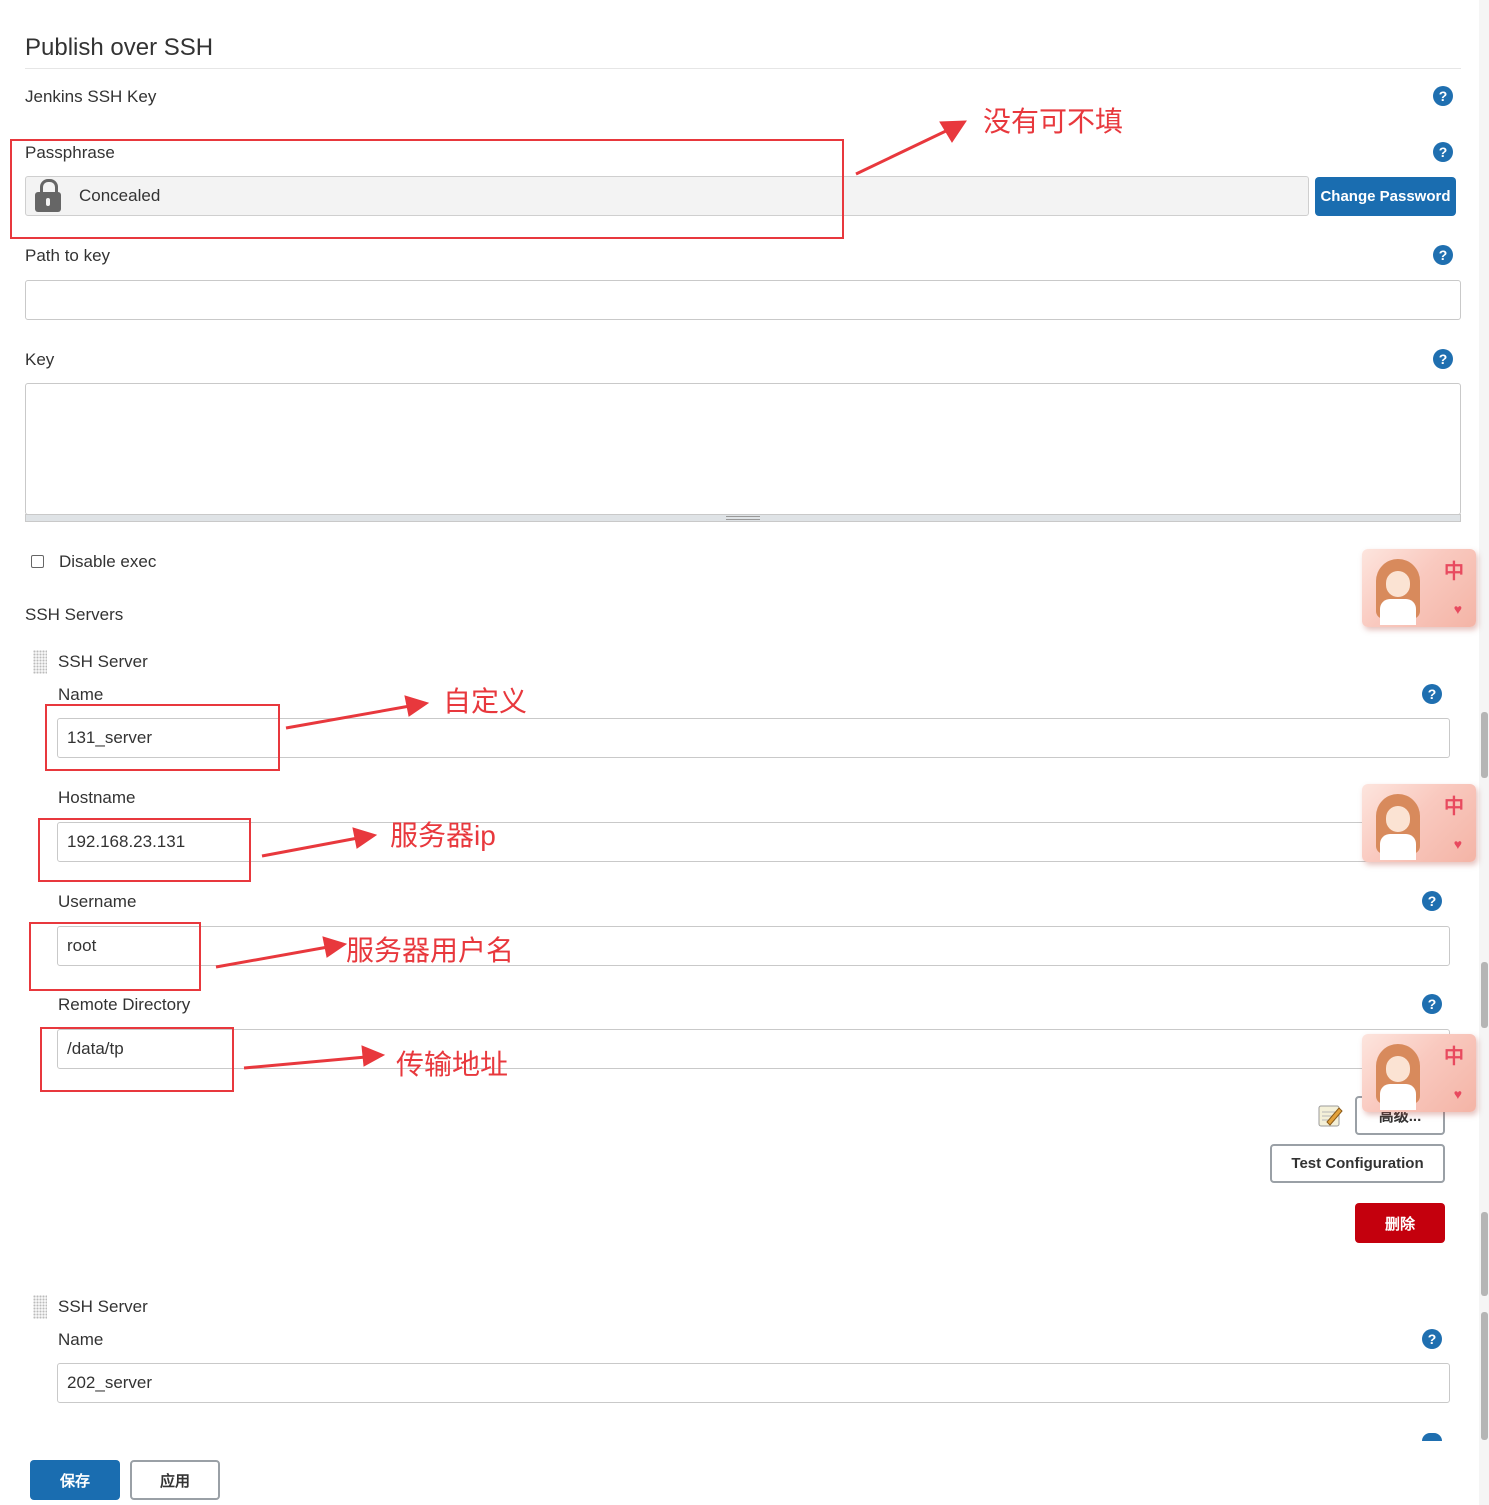 The image size is (1489, 1505). Describe the element at coordinates (1053, 121) in the screenshot. I see `annotation-passphrase-note: 没有可不填` at that location.